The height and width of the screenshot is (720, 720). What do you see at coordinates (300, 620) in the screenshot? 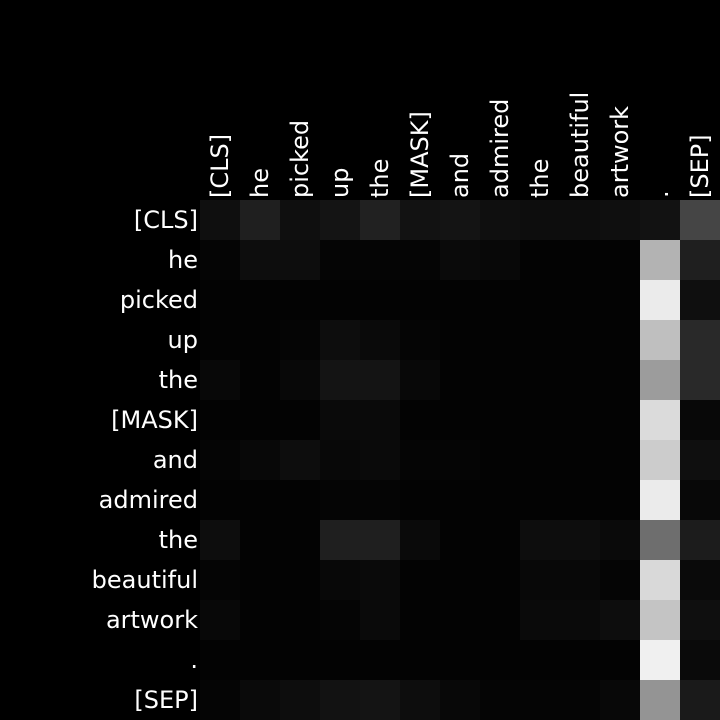
I see `heatmap-cell-r10-c2` at bounding box center [300, 620].